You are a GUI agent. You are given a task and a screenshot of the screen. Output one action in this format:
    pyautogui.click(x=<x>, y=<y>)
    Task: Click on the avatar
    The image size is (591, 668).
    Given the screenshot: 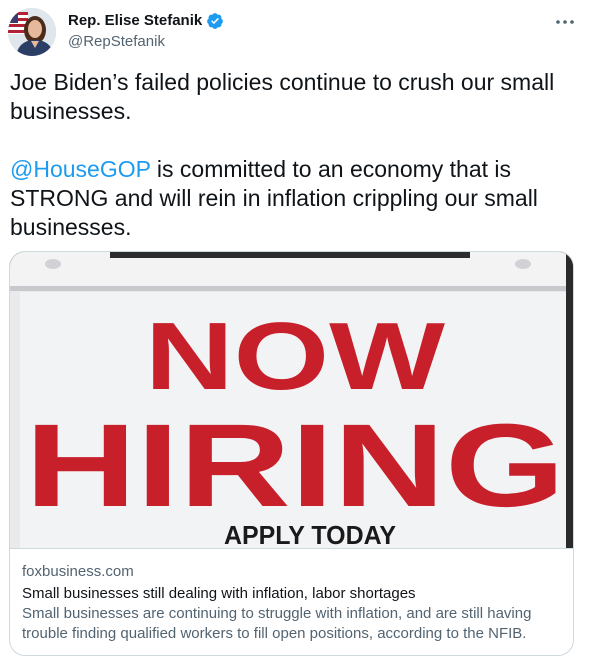 What is the action you would take?
    pyautogui.click(x=32, y=32)
    